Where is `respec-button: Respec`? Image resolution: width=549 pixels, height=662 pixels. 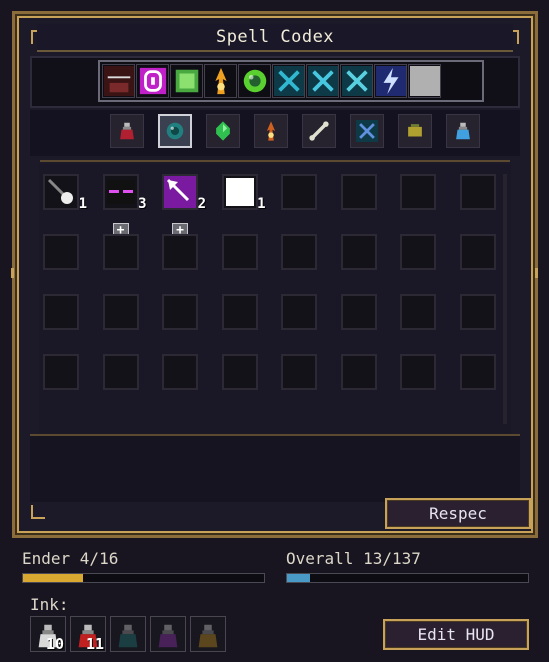 respec-button: Respec is located at coordinates (458, 513).